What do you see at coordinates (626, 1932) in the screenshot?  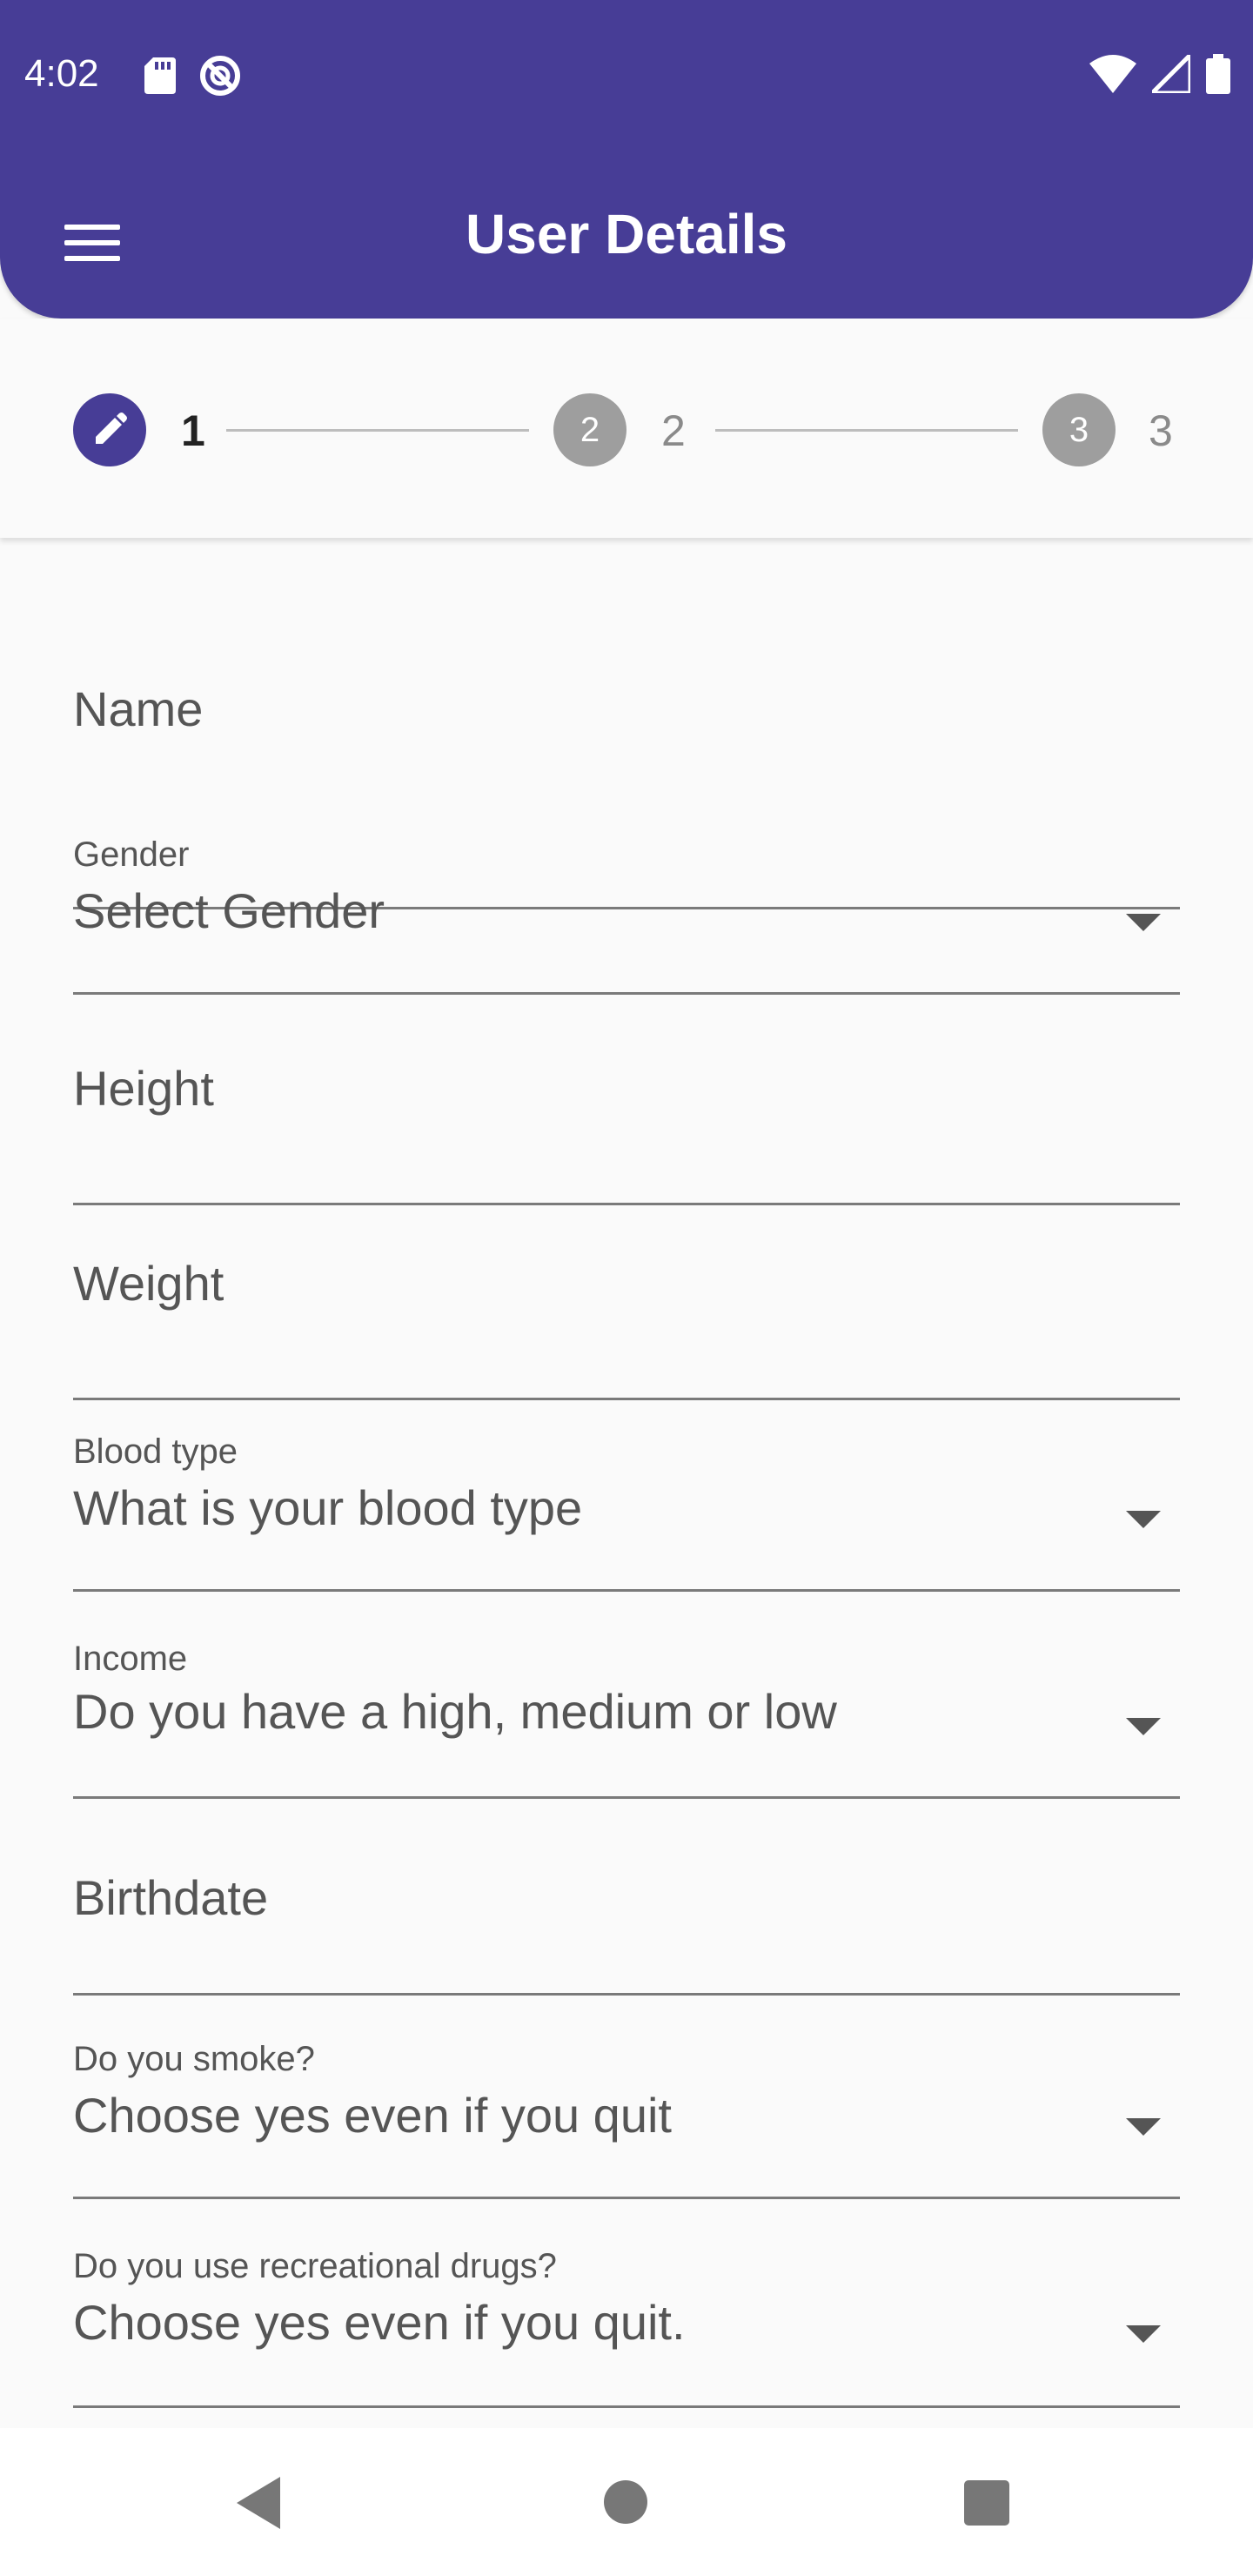 I see `birthdate-field: Birthdate` at bounding box center [626, 1932].